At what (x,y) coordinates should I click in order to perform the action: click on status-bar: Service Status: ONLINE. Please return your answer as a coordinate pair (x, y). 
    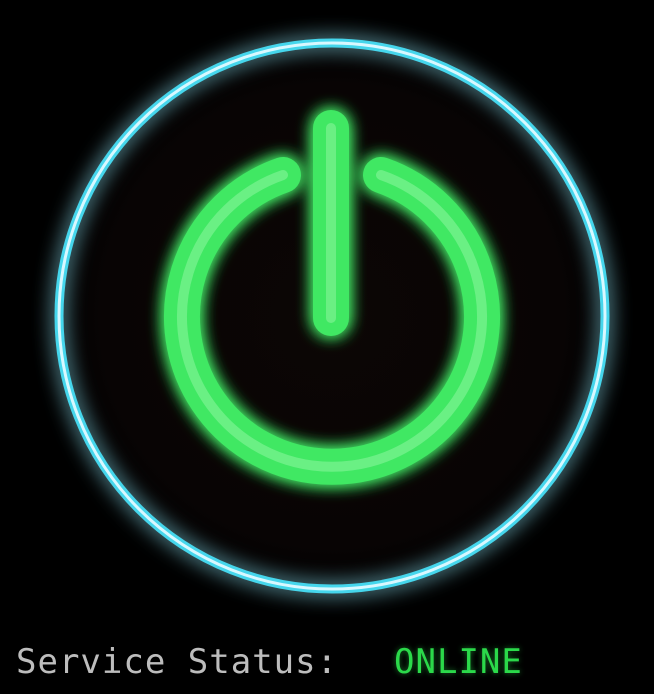
    Looking at the image, I should click on (269, 662).